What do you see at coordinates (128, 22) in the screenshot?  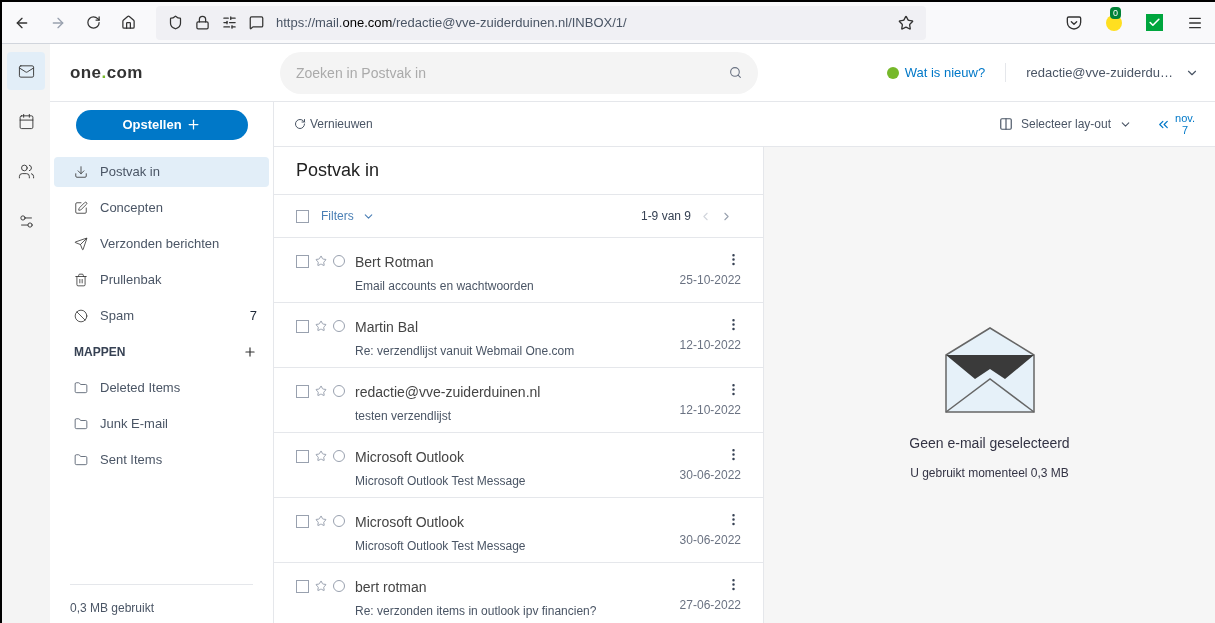 I see `home-icon` at bounding box center [128, 22].